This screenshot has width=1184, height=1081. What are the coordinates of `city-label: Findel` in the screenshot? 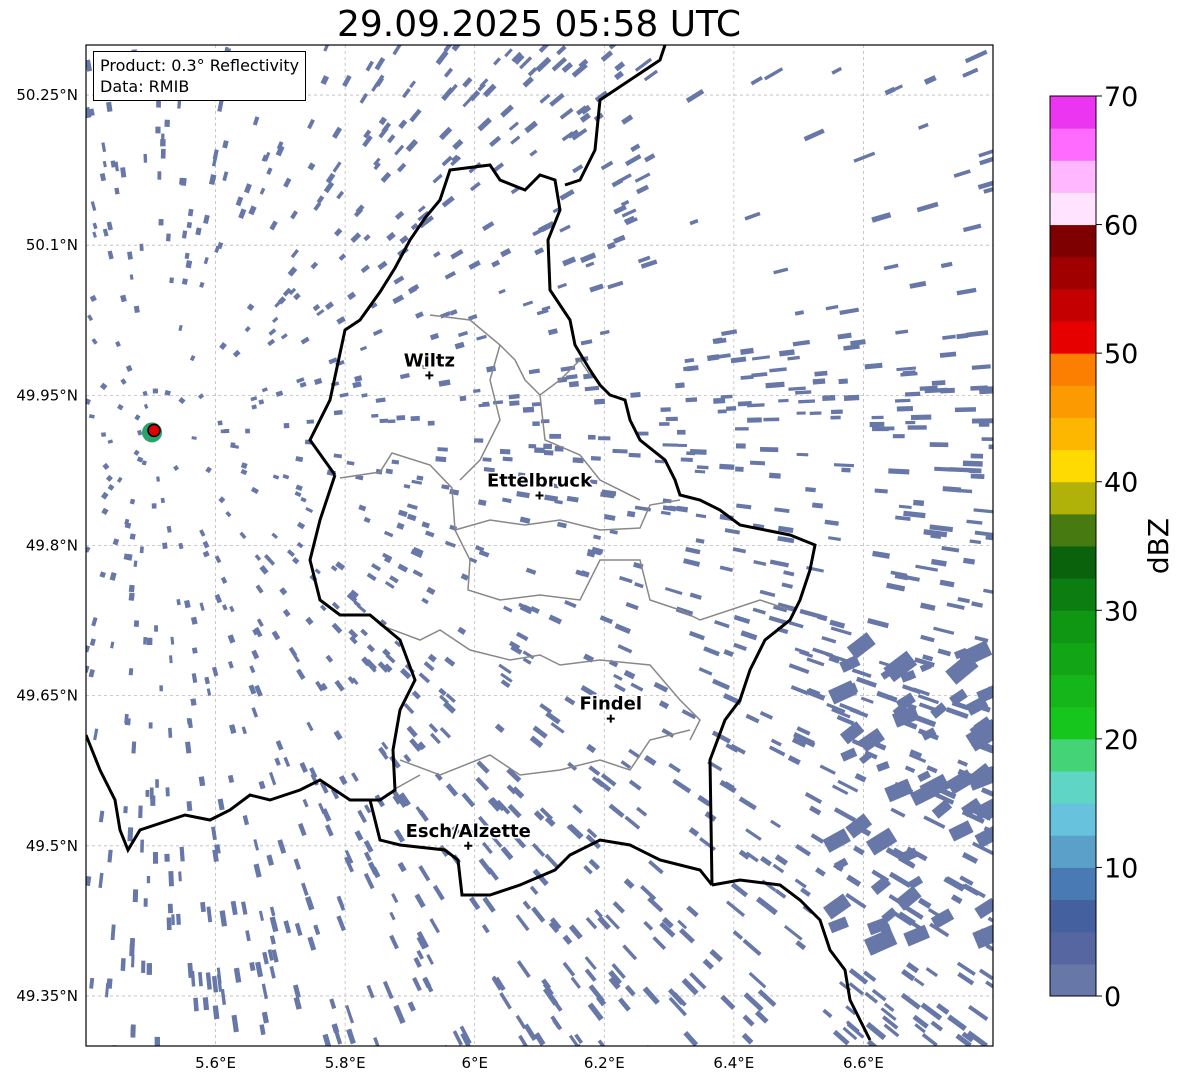 It's located at (610, 704).